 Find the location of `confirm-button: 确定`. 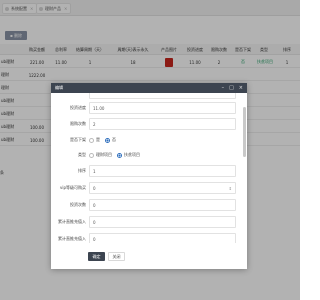

confirm-button: 确定 is located at coordinates (96, 256).